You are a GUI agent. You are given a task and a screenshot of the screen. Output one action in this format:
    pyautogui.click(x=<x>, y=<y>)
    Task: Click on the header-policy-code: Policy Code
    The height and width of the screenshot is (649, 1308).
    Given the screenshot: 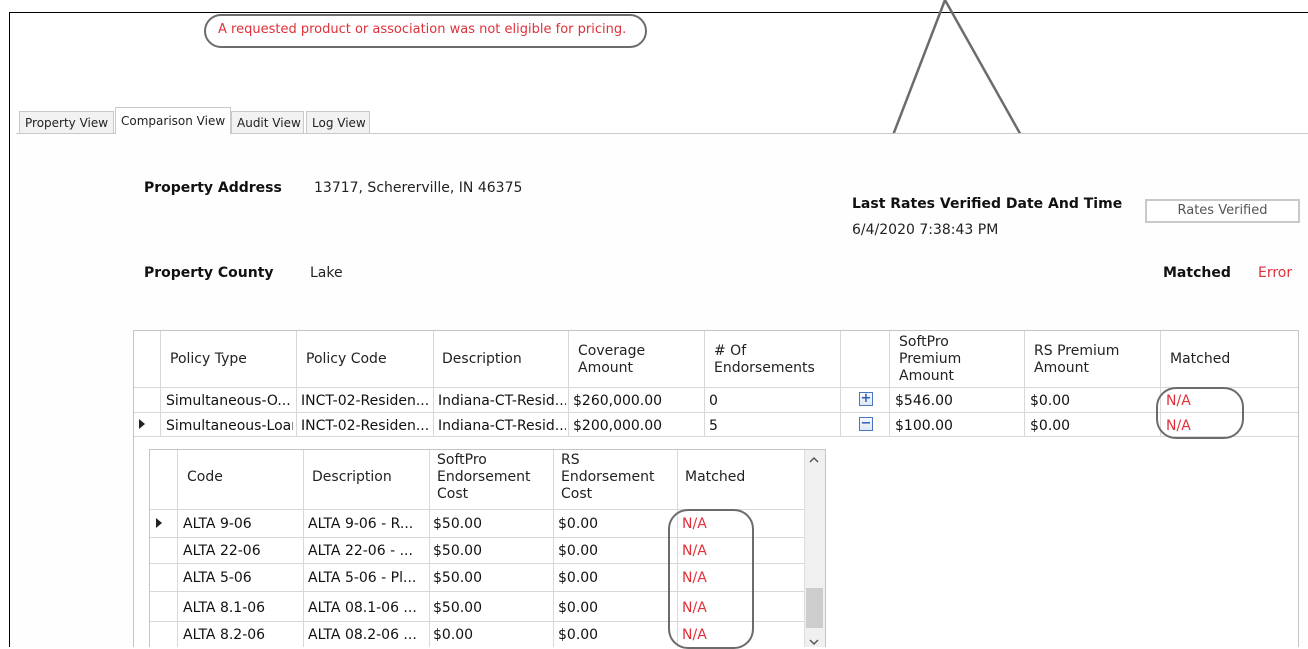 What is the action you would take?
    pyautogui.click(x=346, y=359)
    